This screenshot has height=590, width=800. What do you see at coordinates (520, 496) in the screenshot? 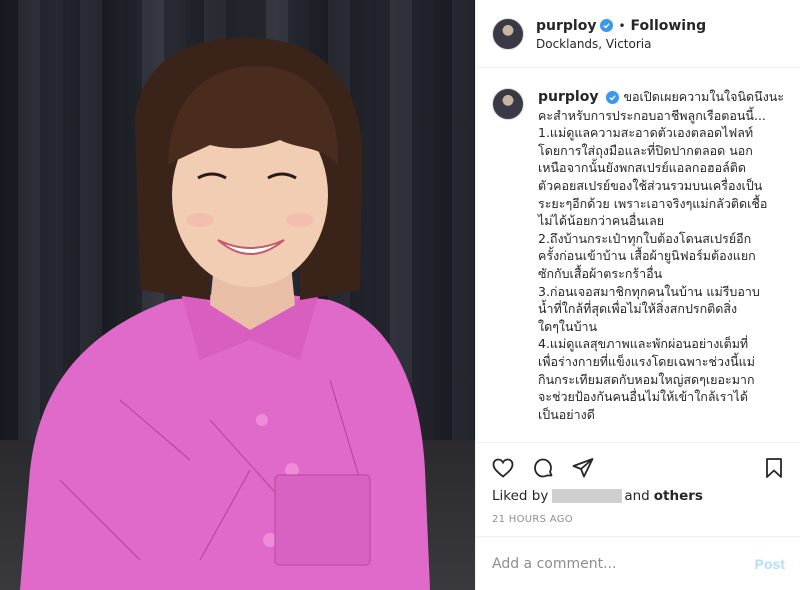
I see `likes-prefix: Liked by` at bounding box center [520, 496].